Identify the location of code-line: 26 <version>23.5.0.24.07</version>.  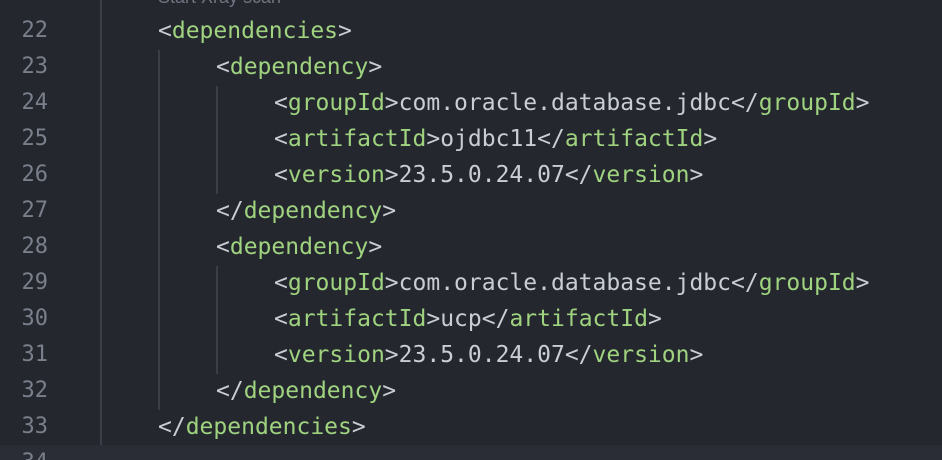
(471, 175).